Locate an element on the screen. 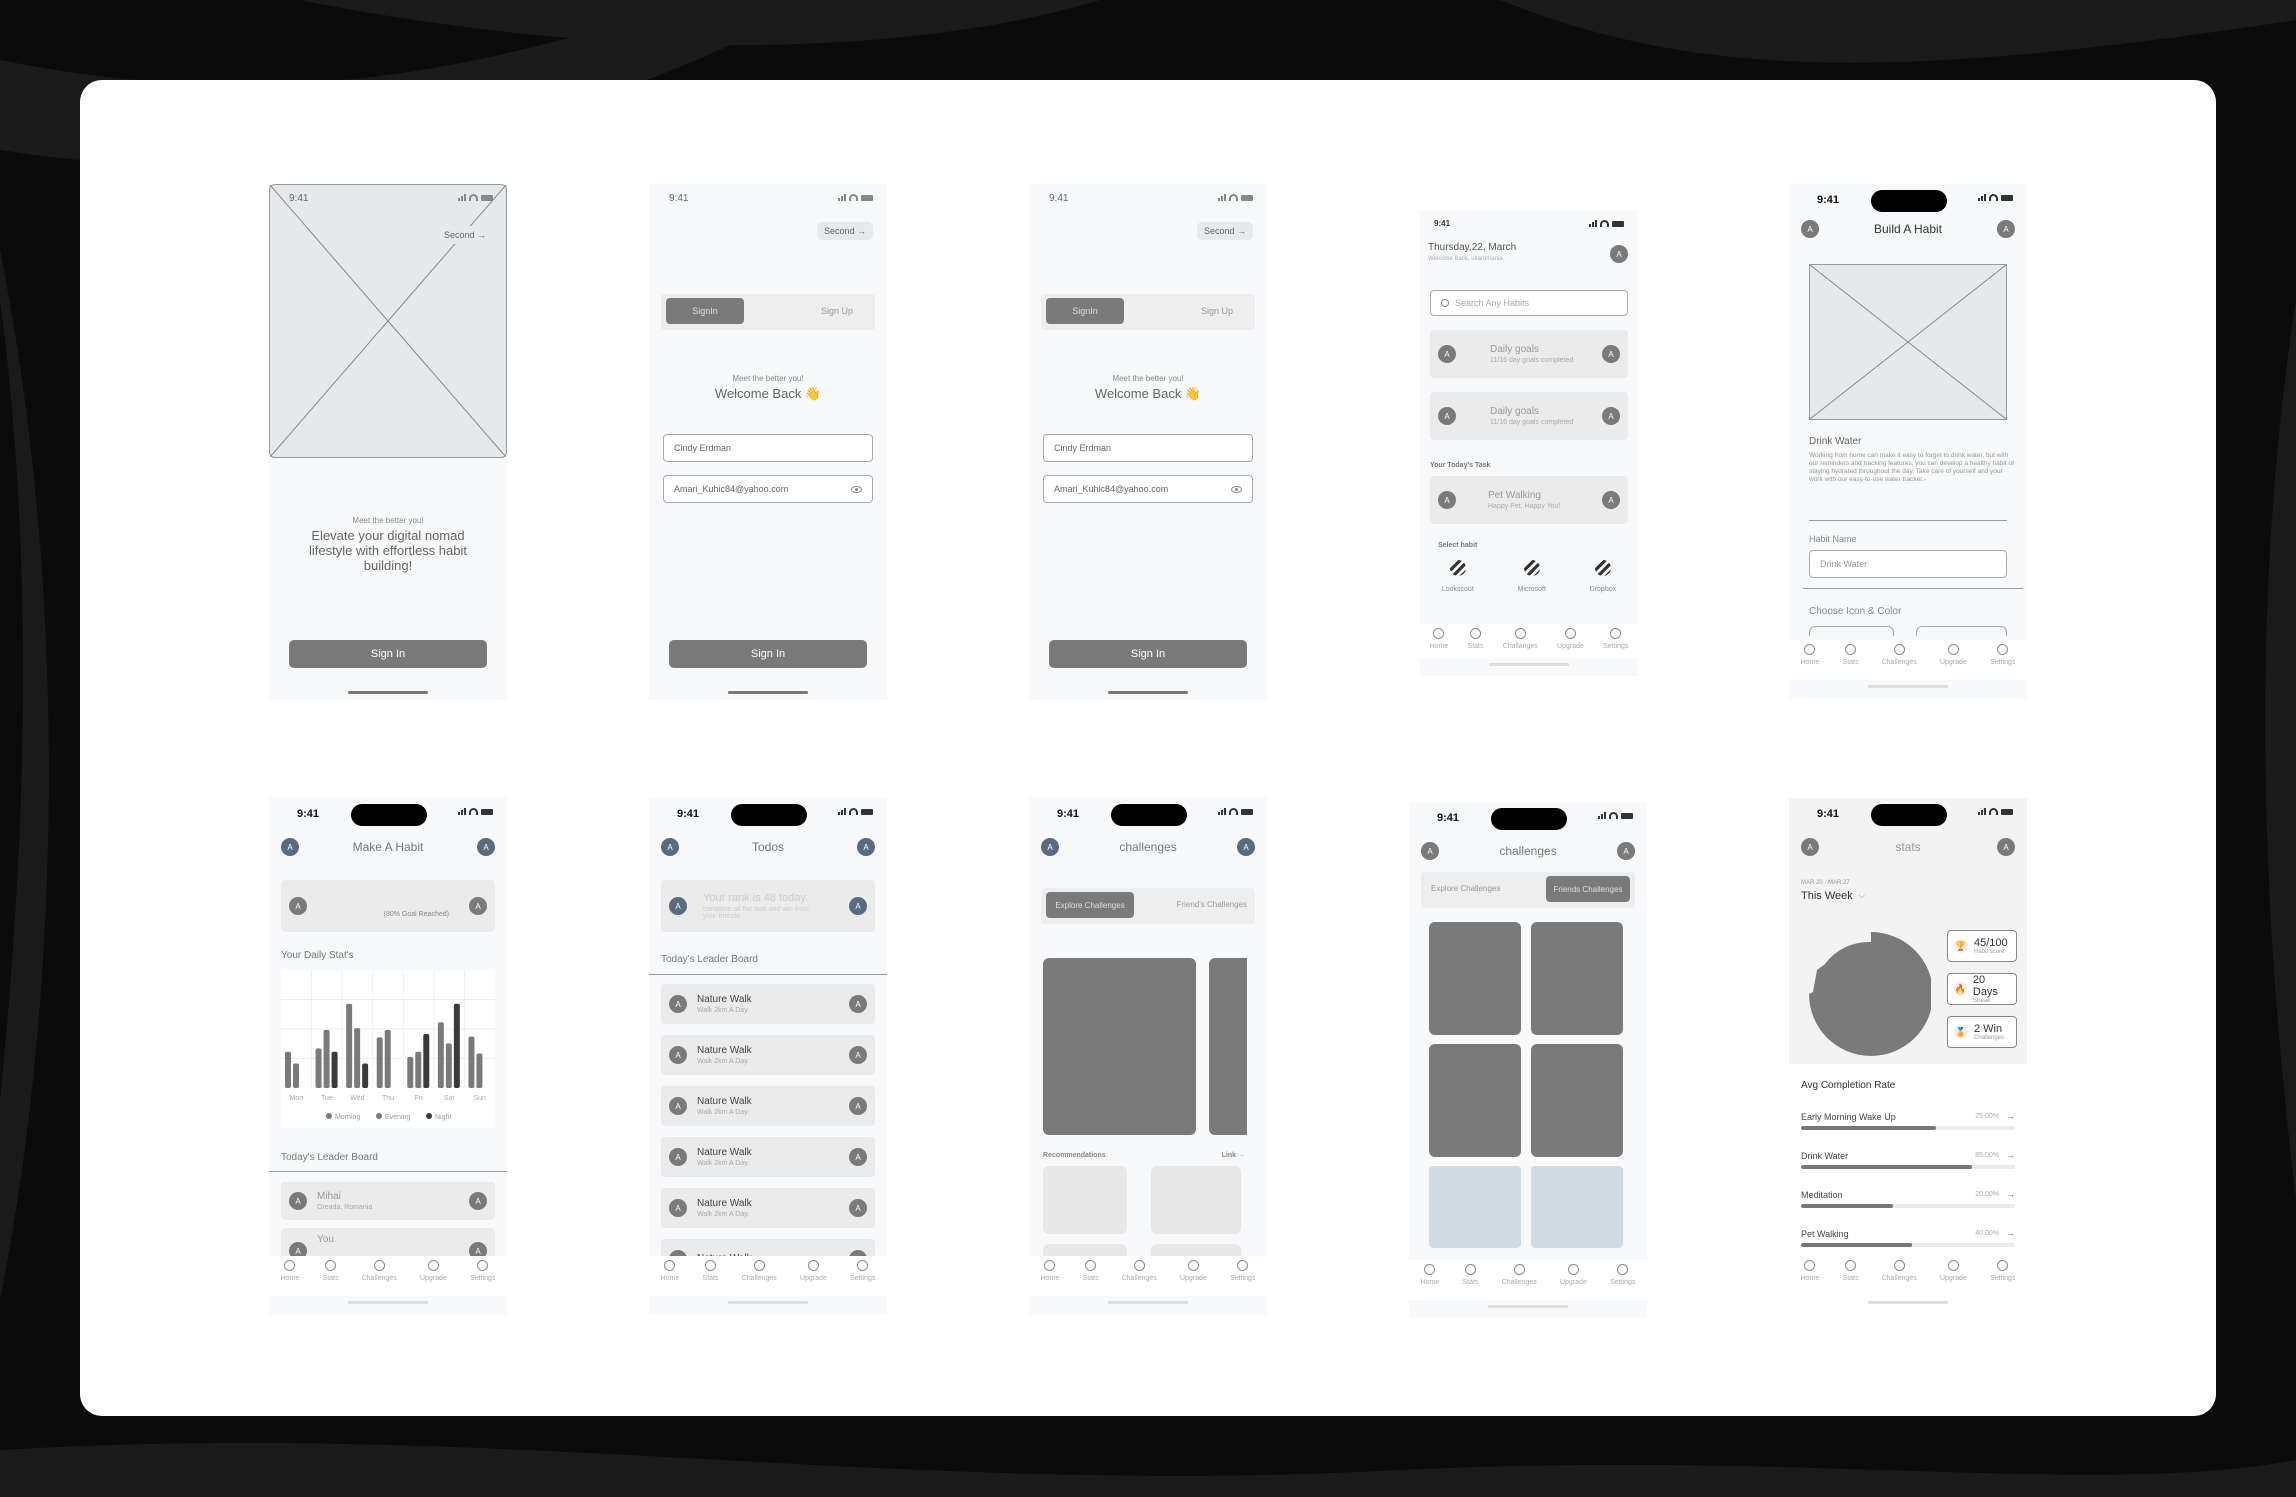 Image resolution: width=2296 pixels, height=1497 pixels. habit-option: Dropbox is located at coordinates (1603, 576).